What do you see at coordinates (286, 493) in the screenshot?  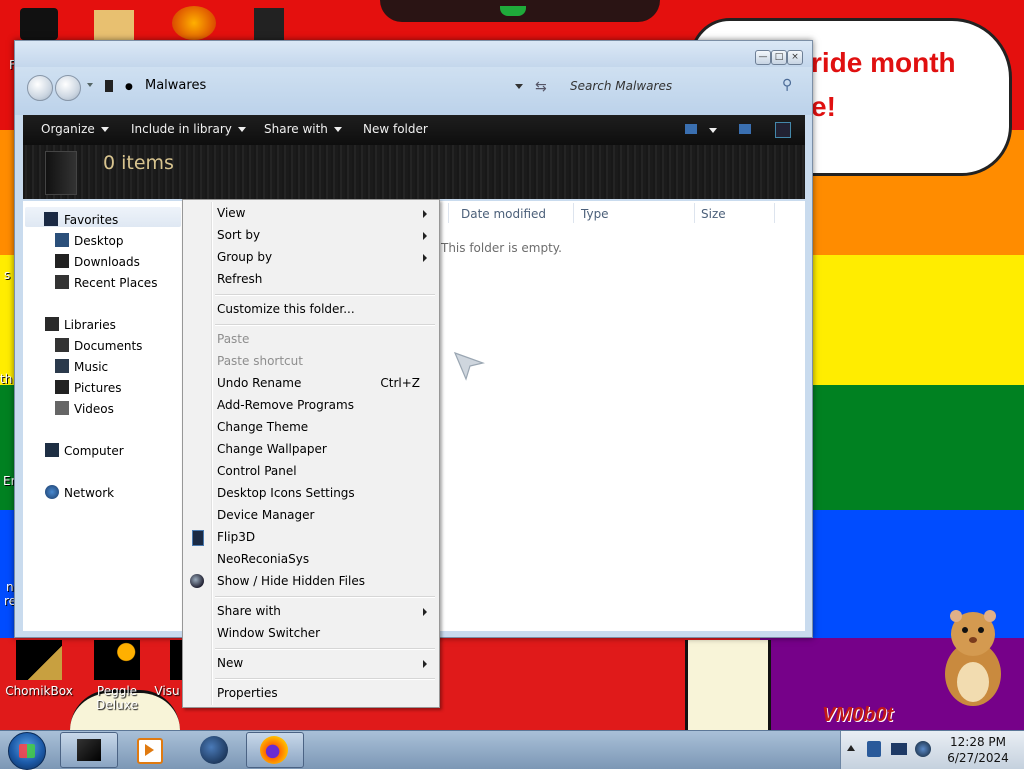 I see `menu-item-desktop-icons-settings: Desktop Icons Settings` at bounding box center [286, 493].